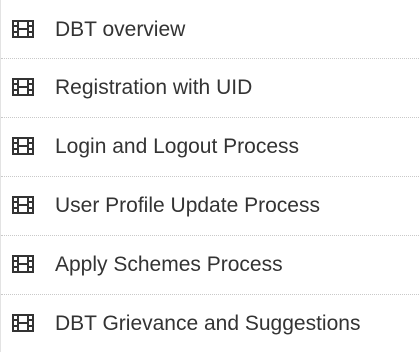  What do you see at coordinates (169, 264) in the screenshot?
I see `menu-item-label: Apply Schemes Process` at bounding box center [169, 264].